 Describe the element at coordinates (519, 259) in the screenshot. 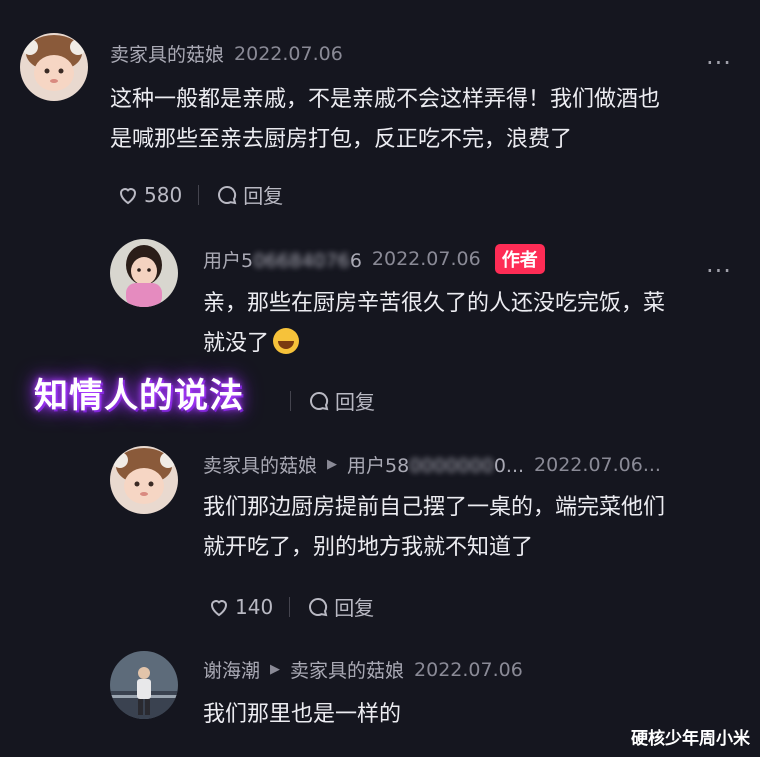

I see `author-badge: 作者` at that location.